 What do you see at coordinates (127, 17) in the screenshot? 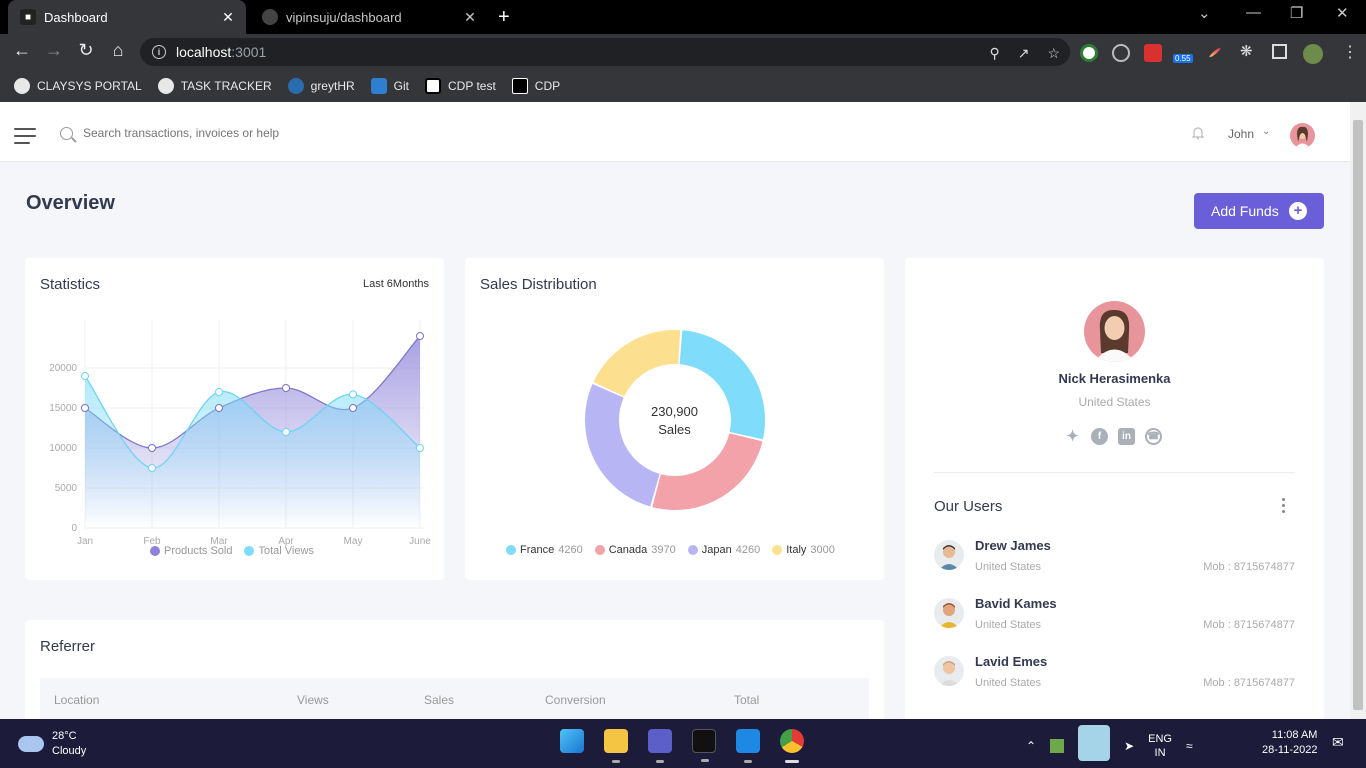
I see `tab-dashboard: ■ Dashboard ✕` at bounding box center [127, 17].